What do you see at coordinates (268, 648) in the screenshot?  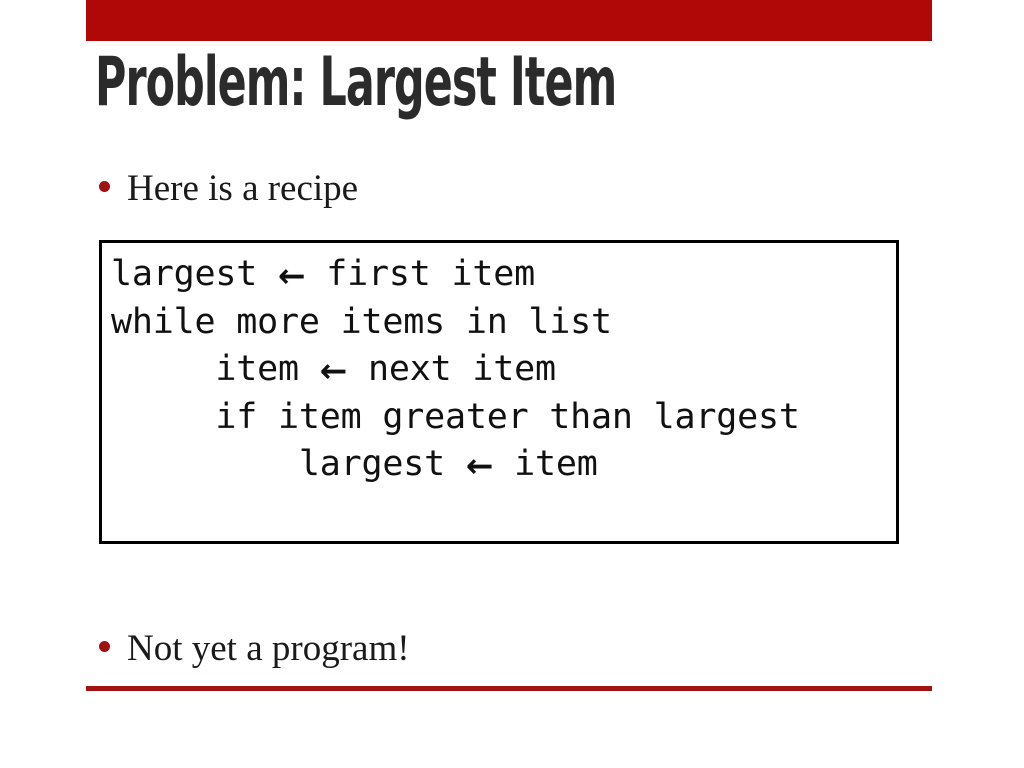 I see `bullet-label: Not yet a program!` at bounding box center [268, 648].